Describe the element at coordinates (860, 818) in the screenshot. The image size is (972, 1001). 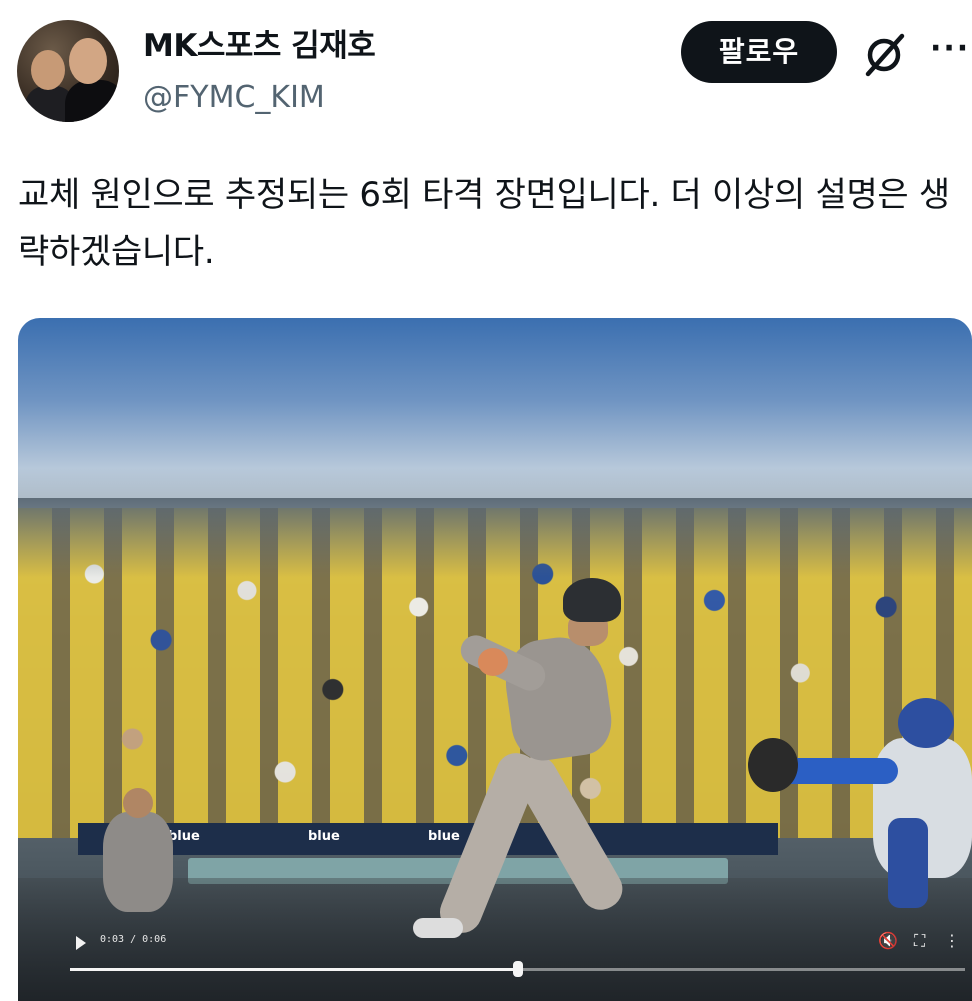
I see `catcher` at that location.